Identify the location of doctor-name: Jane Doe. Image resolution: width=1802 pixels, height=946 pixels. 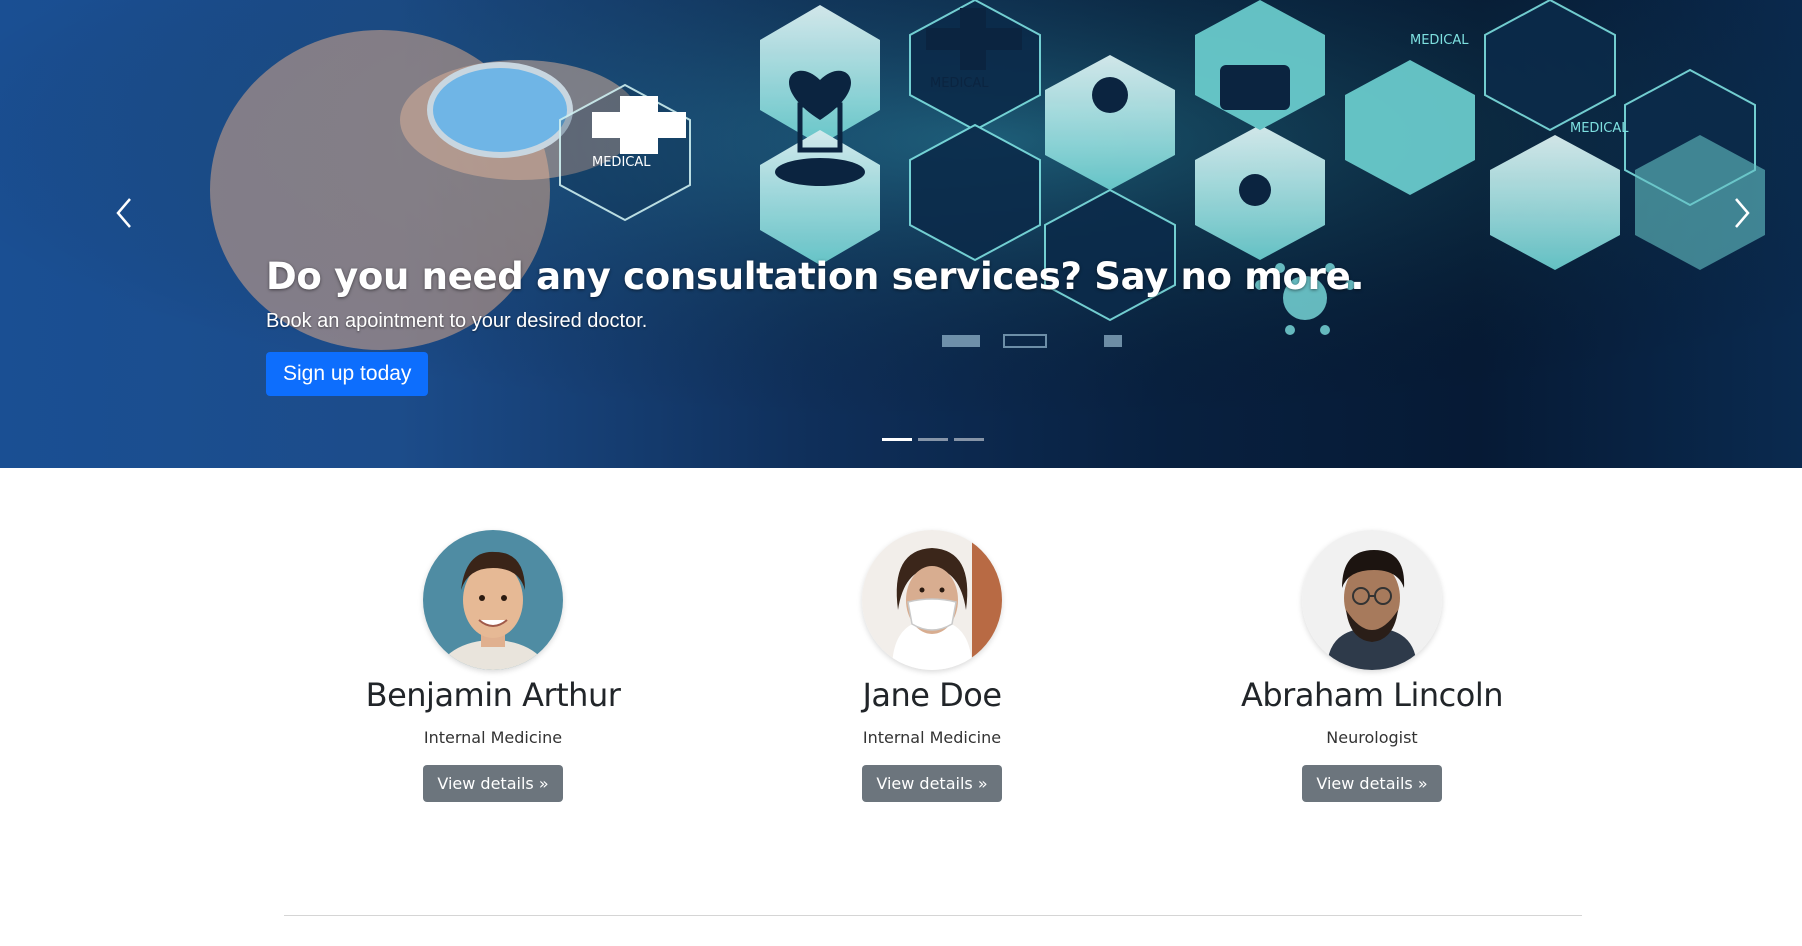
(932, 695).